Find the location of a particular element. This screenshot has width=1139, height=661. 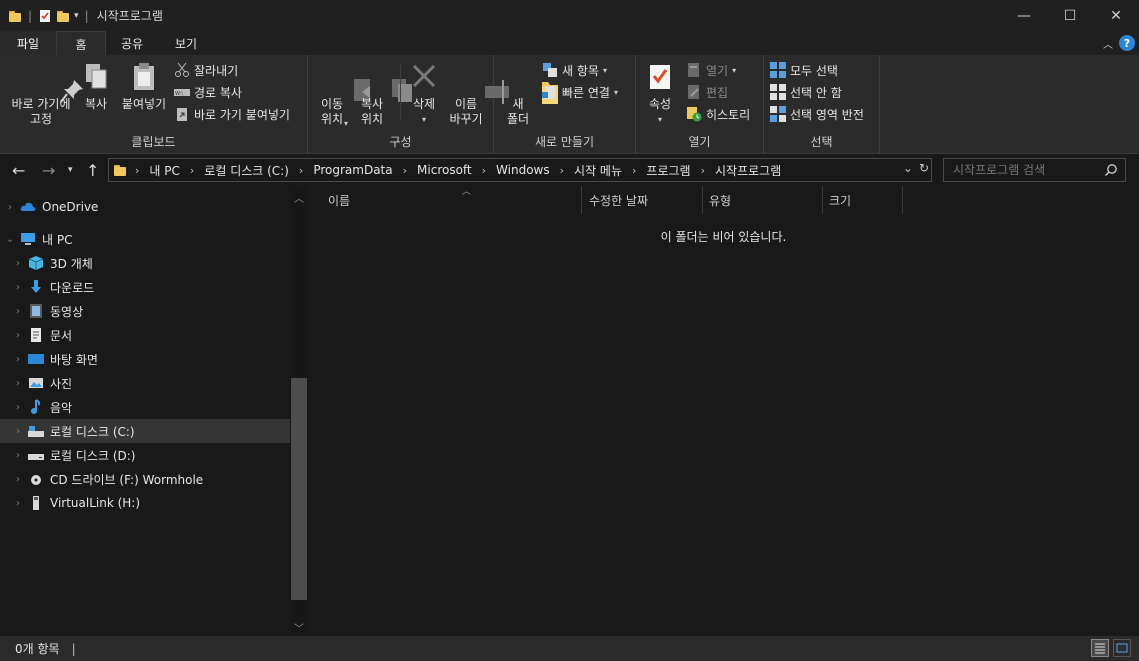

video-icon is located at coordinates (36, 311).